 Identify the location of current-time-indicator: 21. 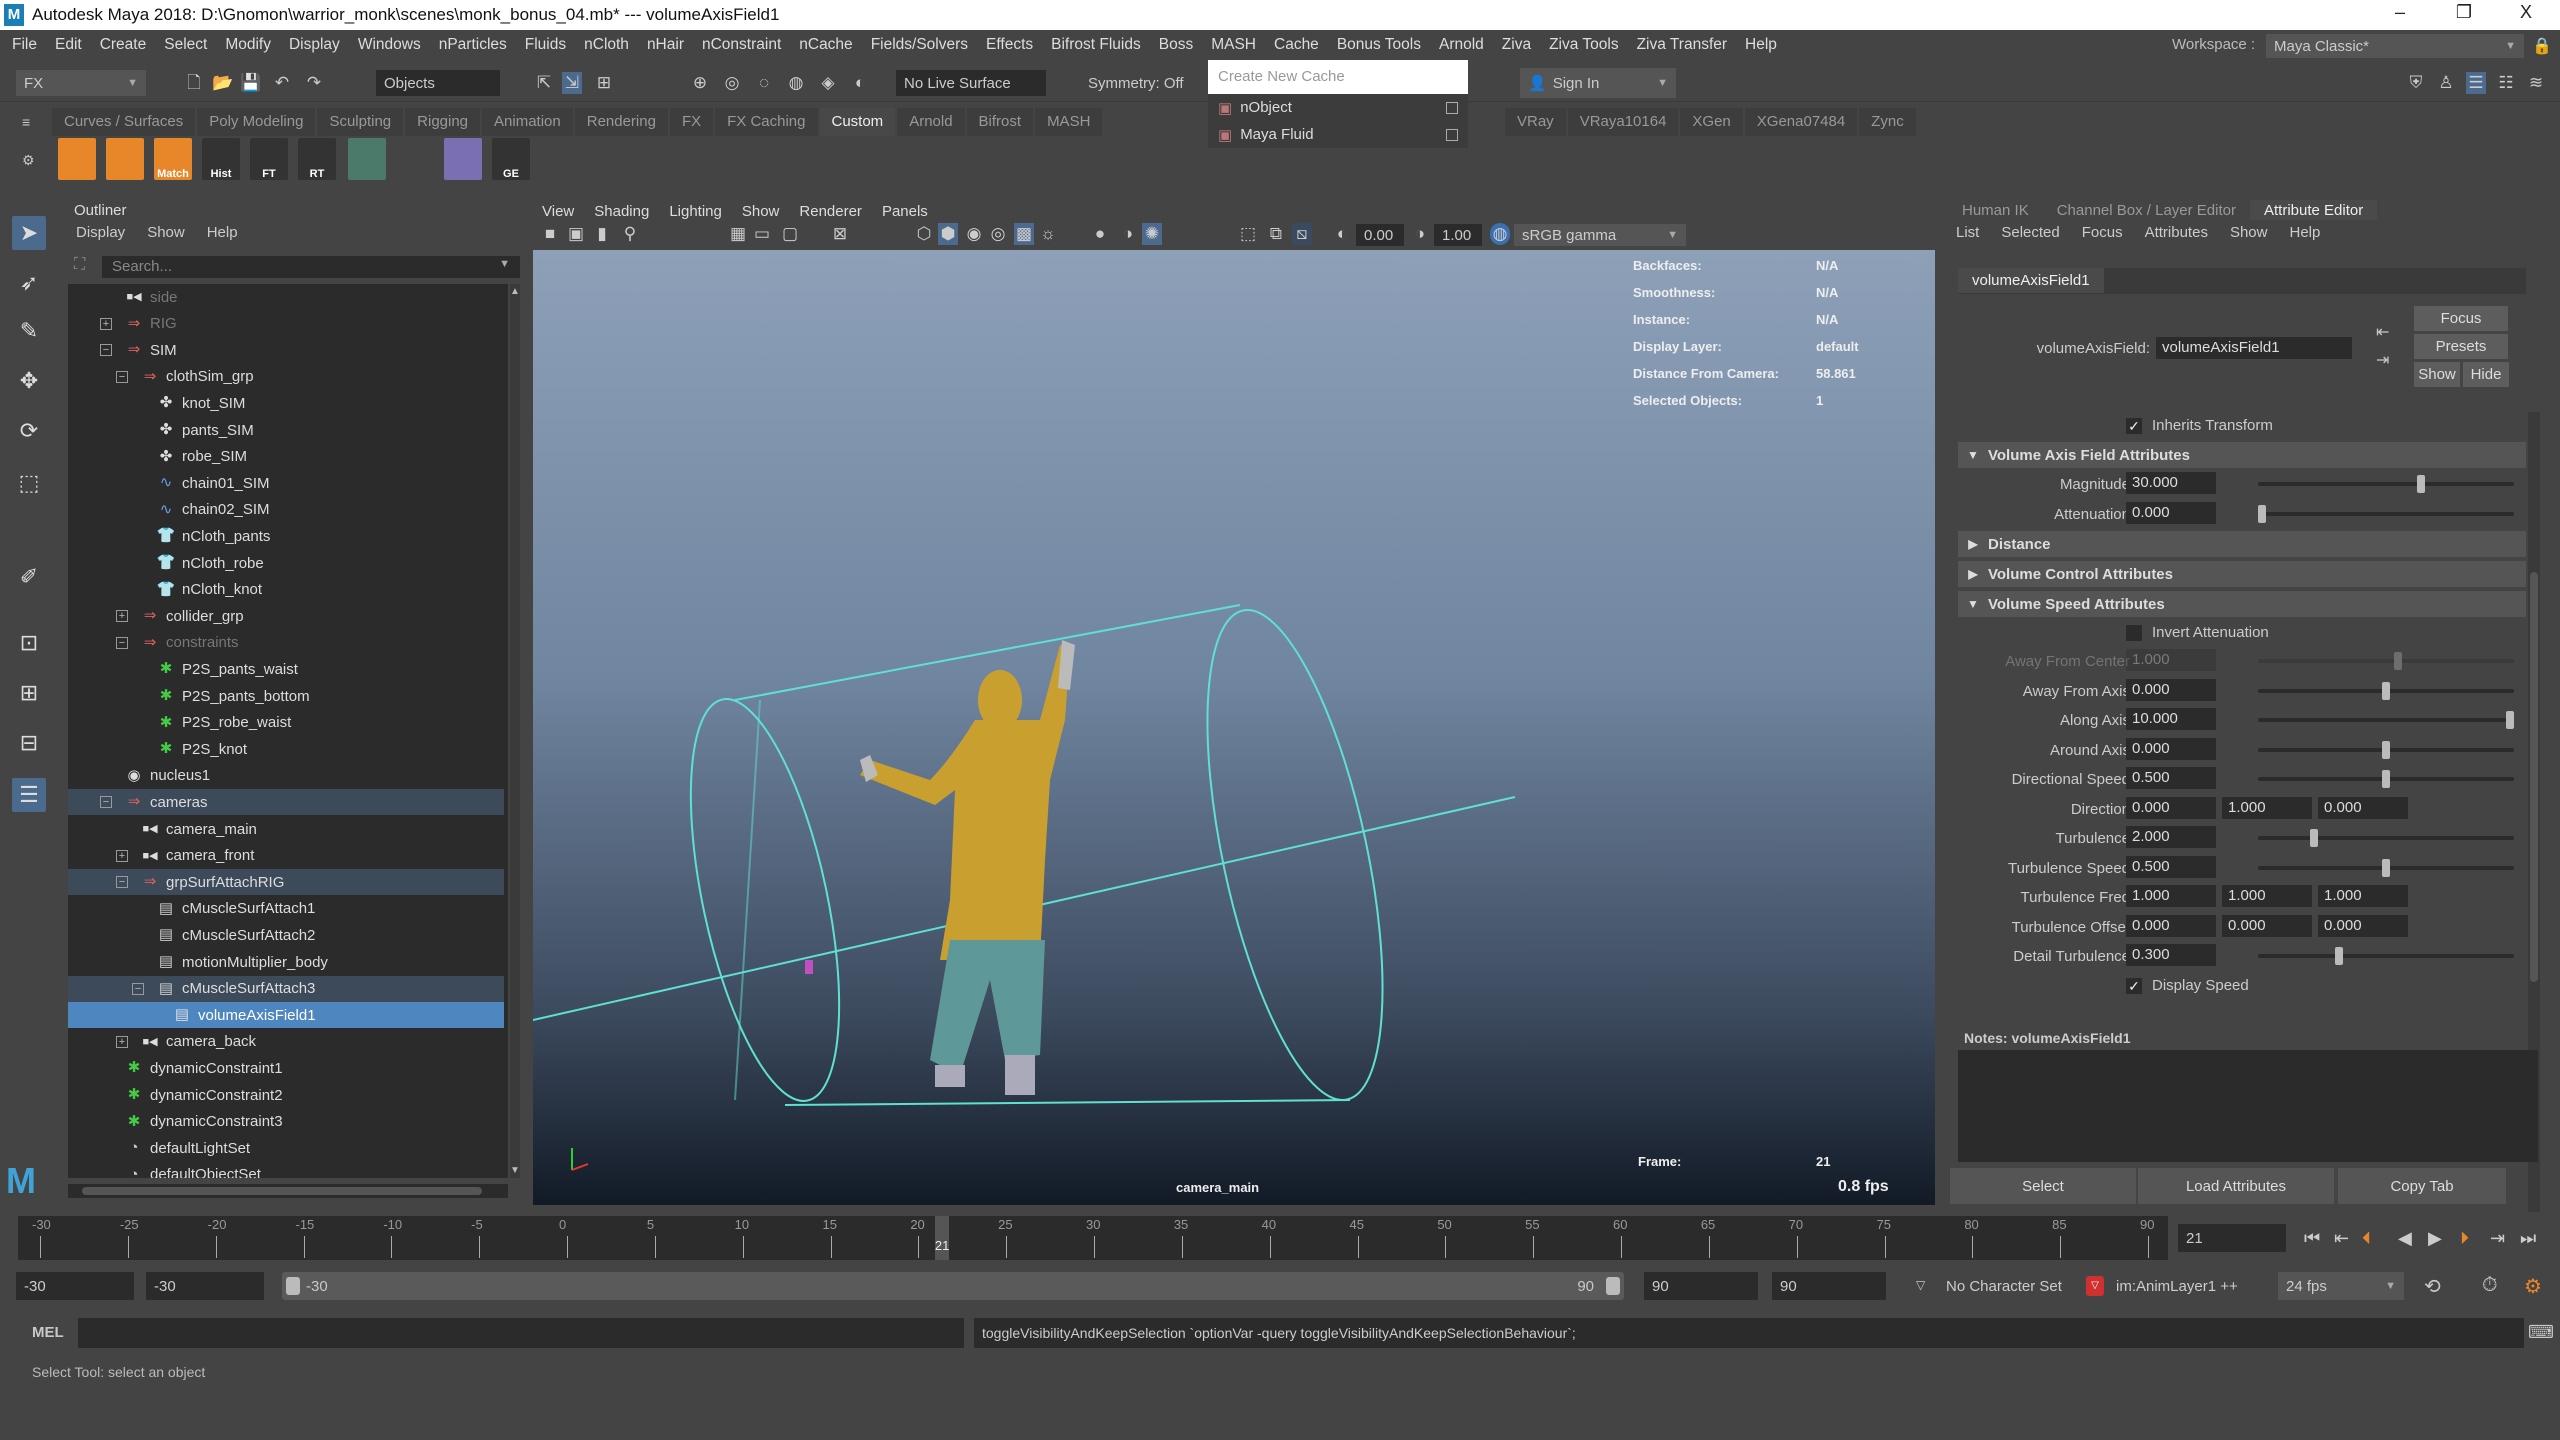
(941, 1238).